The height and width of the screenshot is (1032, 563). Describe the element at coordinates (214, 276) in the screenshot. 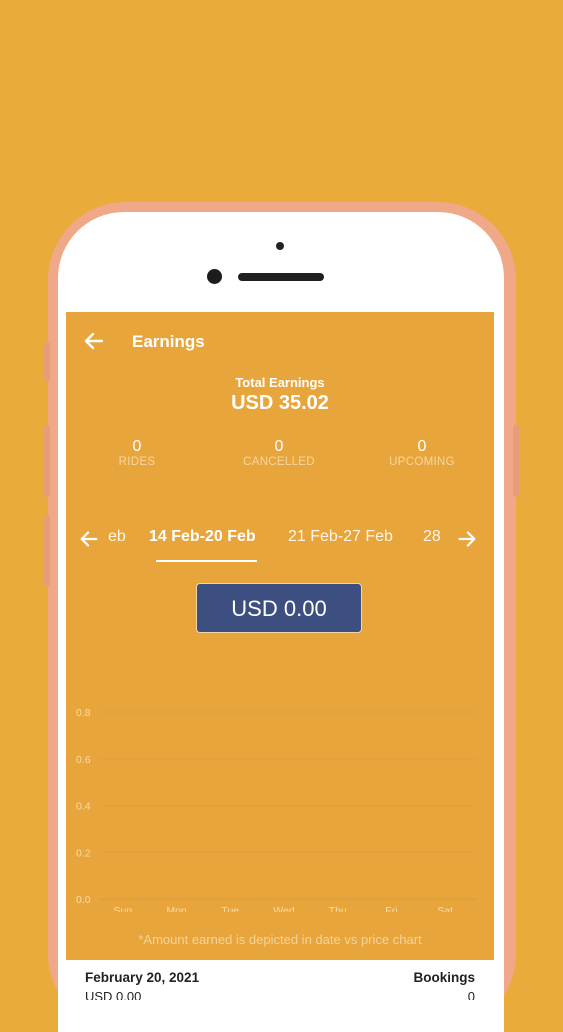

I see `front-camera` at that location.